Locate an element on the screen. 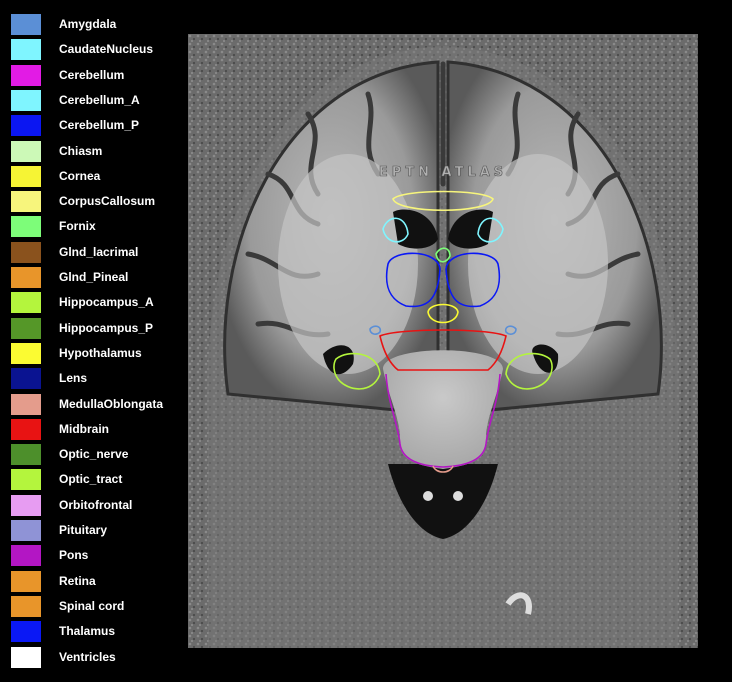 Image resolution: width=732 pixels, height=682 pixels. legend-label: MedullaOblongata is located at coordinates (111, 403).